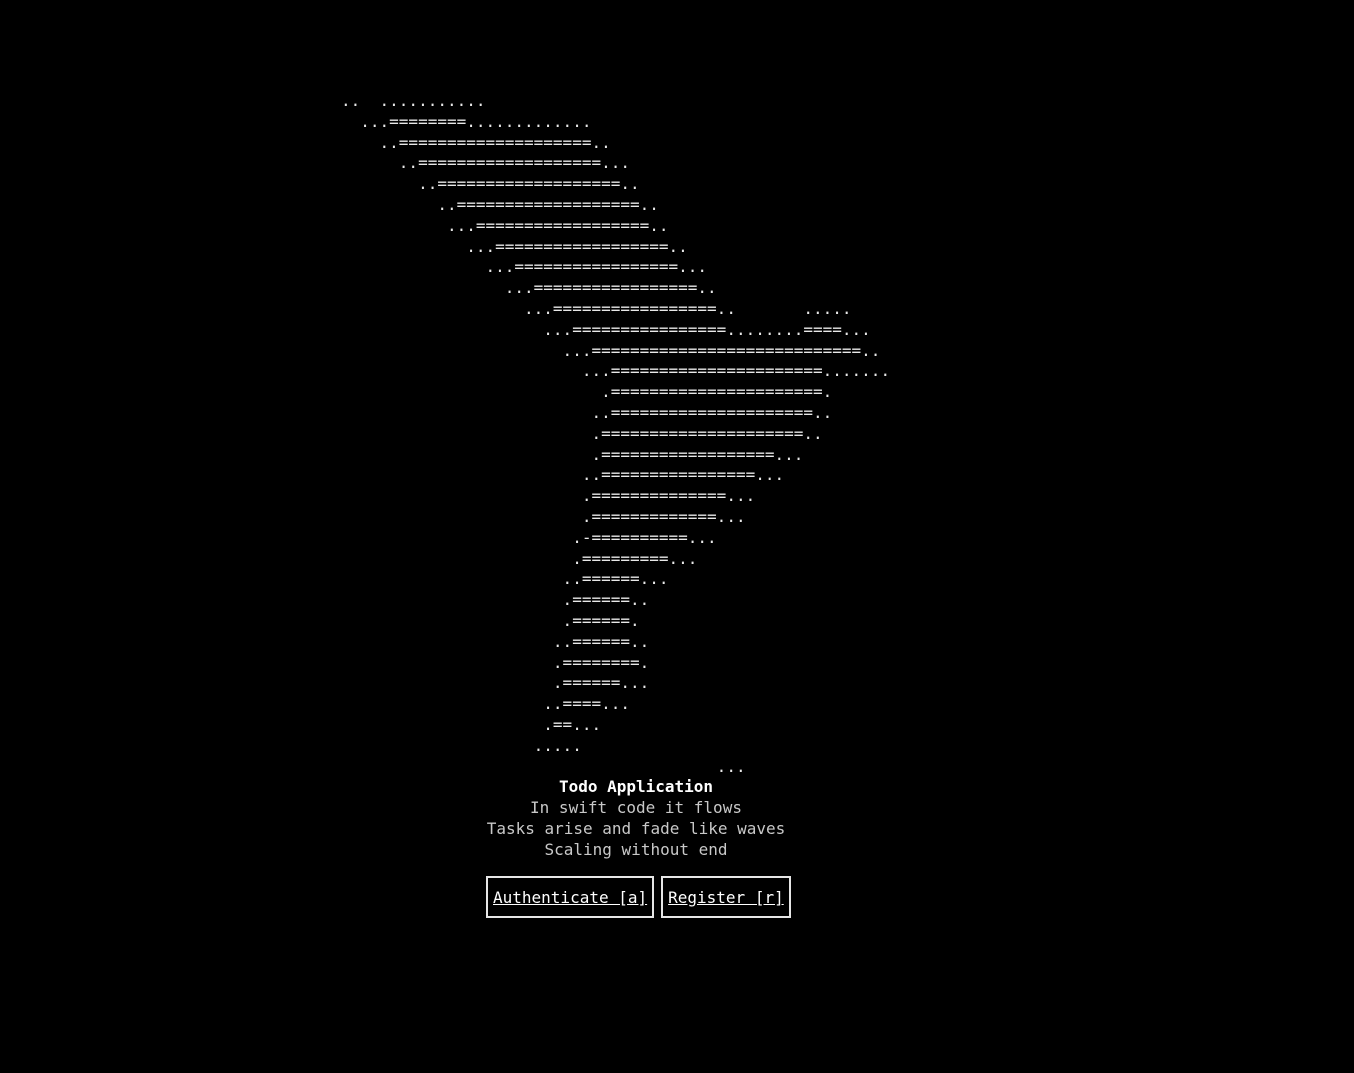 This screenshot has height=1073, width=1354. I want to click on action-buttons: Authenticate [a] Register [r], so click(638, 897).